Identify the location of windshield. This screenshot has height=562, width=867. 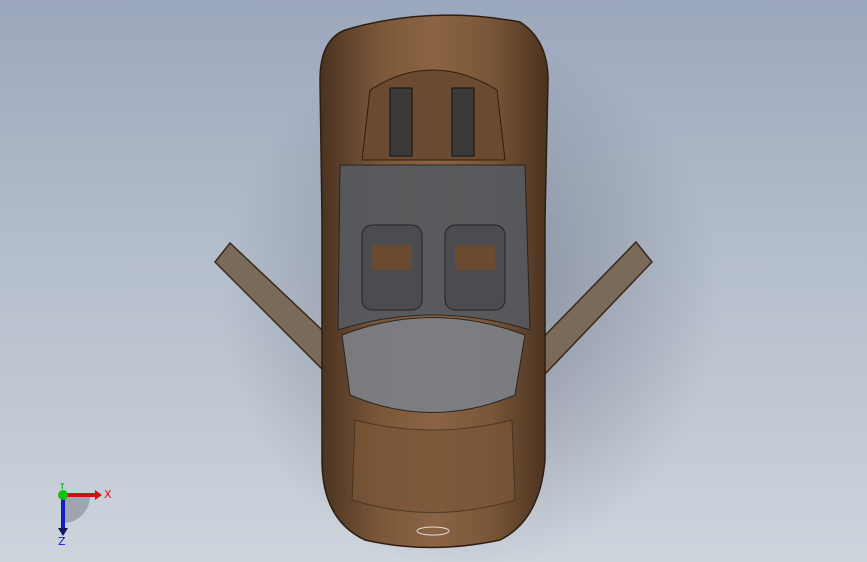
(433, 365).